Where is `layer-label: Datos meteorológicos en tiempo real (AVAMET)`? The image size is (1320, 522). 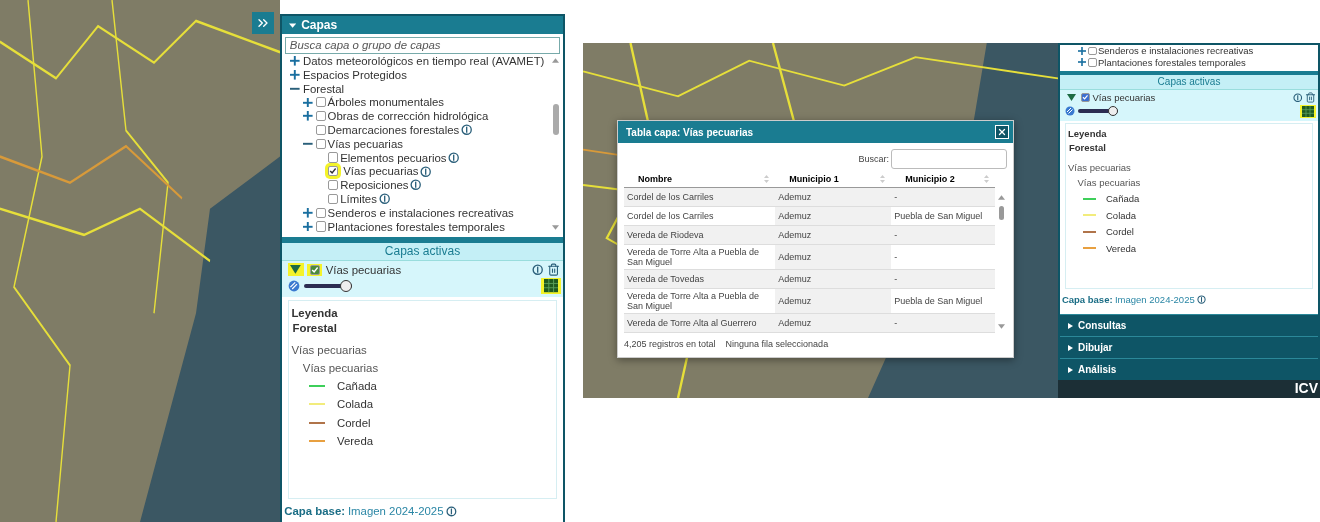 layer-label: Datos meteorológicos en tiempo real (AVAMET) is located at coordinates (424, 60).